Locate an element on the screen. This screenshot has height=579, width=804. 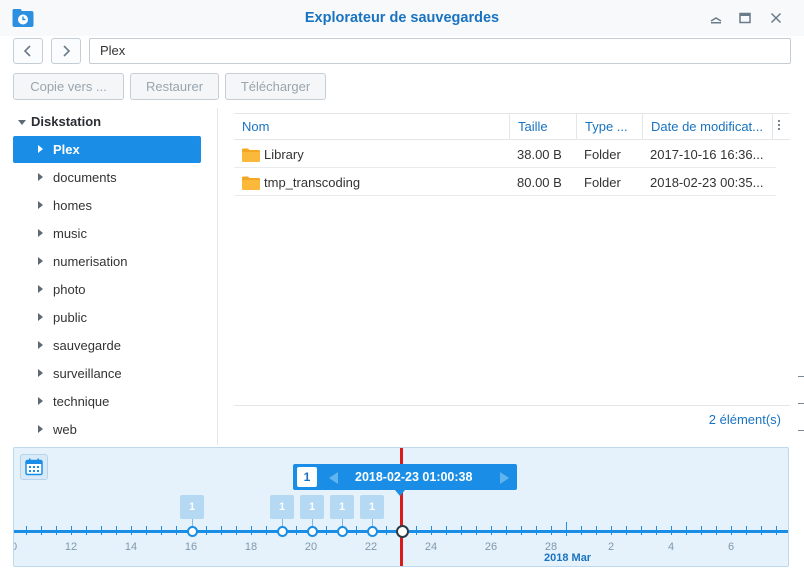
tick-label: 20 is located at coordinates (311, 547).